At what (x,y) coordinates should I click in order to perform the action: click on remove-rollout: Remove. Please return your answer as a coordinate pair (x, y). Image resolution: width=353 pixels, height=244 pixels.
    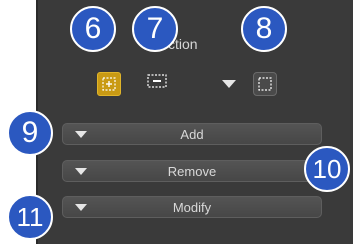
    Looking at the image, I should click on (192, 171).